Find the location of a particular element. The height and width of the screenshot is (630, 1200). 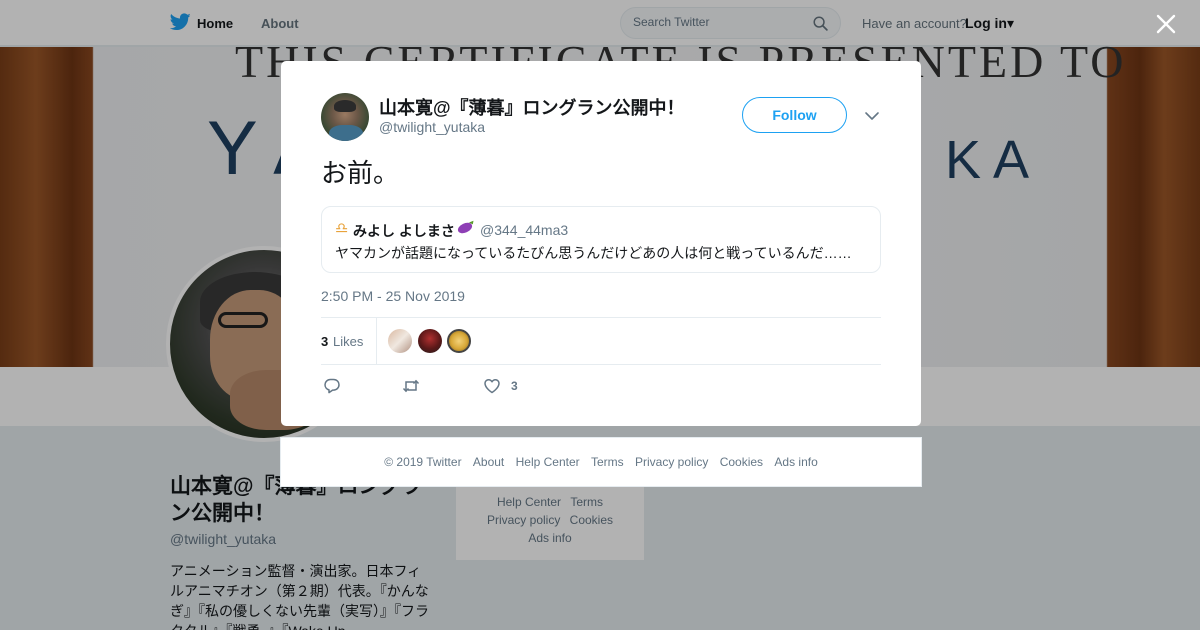

like-action-count: 3 is located at coordinates (514, 386).